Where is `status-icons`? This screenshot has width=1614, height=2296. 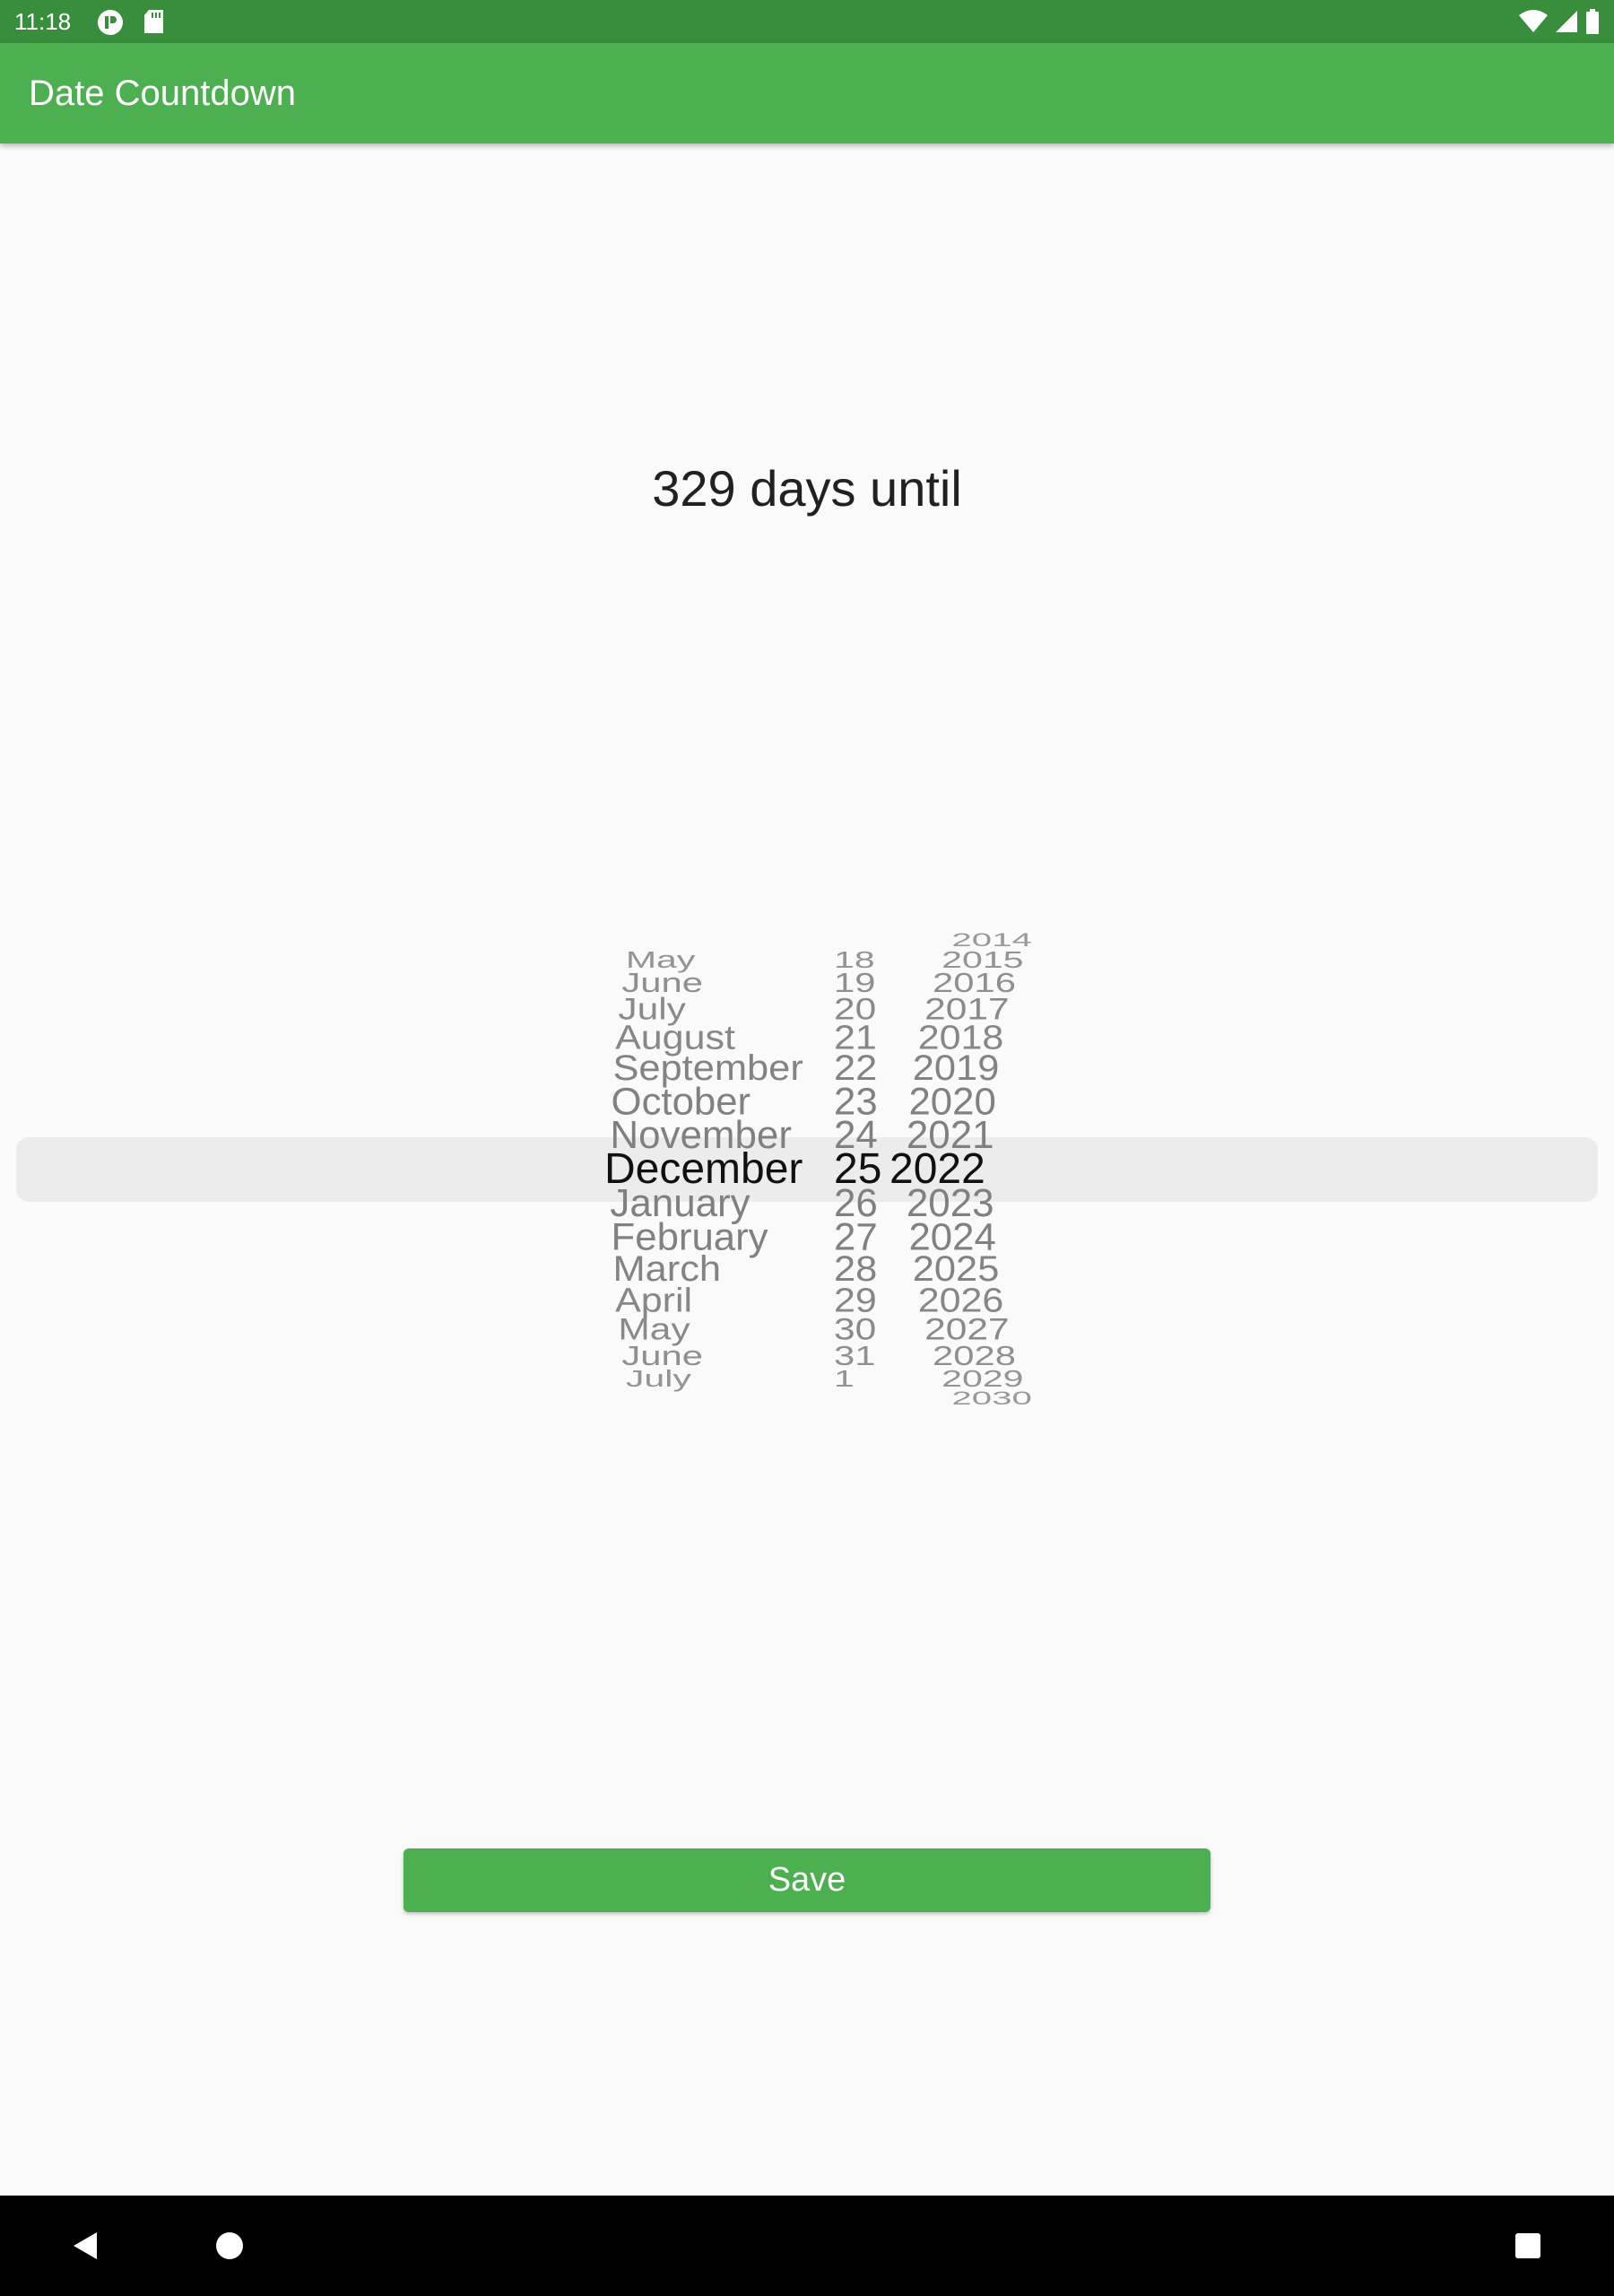 status-icons is located at coordinates (1559, 21).